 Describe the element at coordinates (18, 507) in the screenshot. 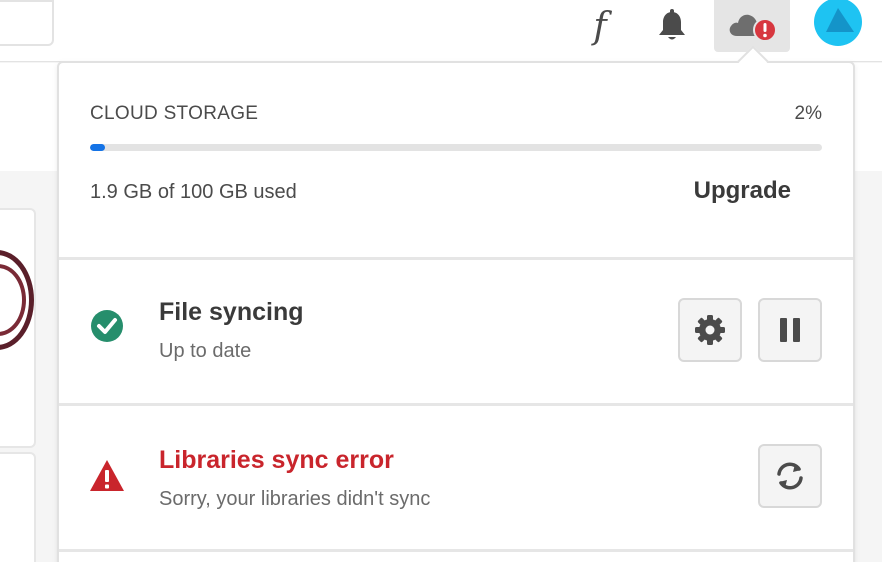

I see `asset-card` at that location.